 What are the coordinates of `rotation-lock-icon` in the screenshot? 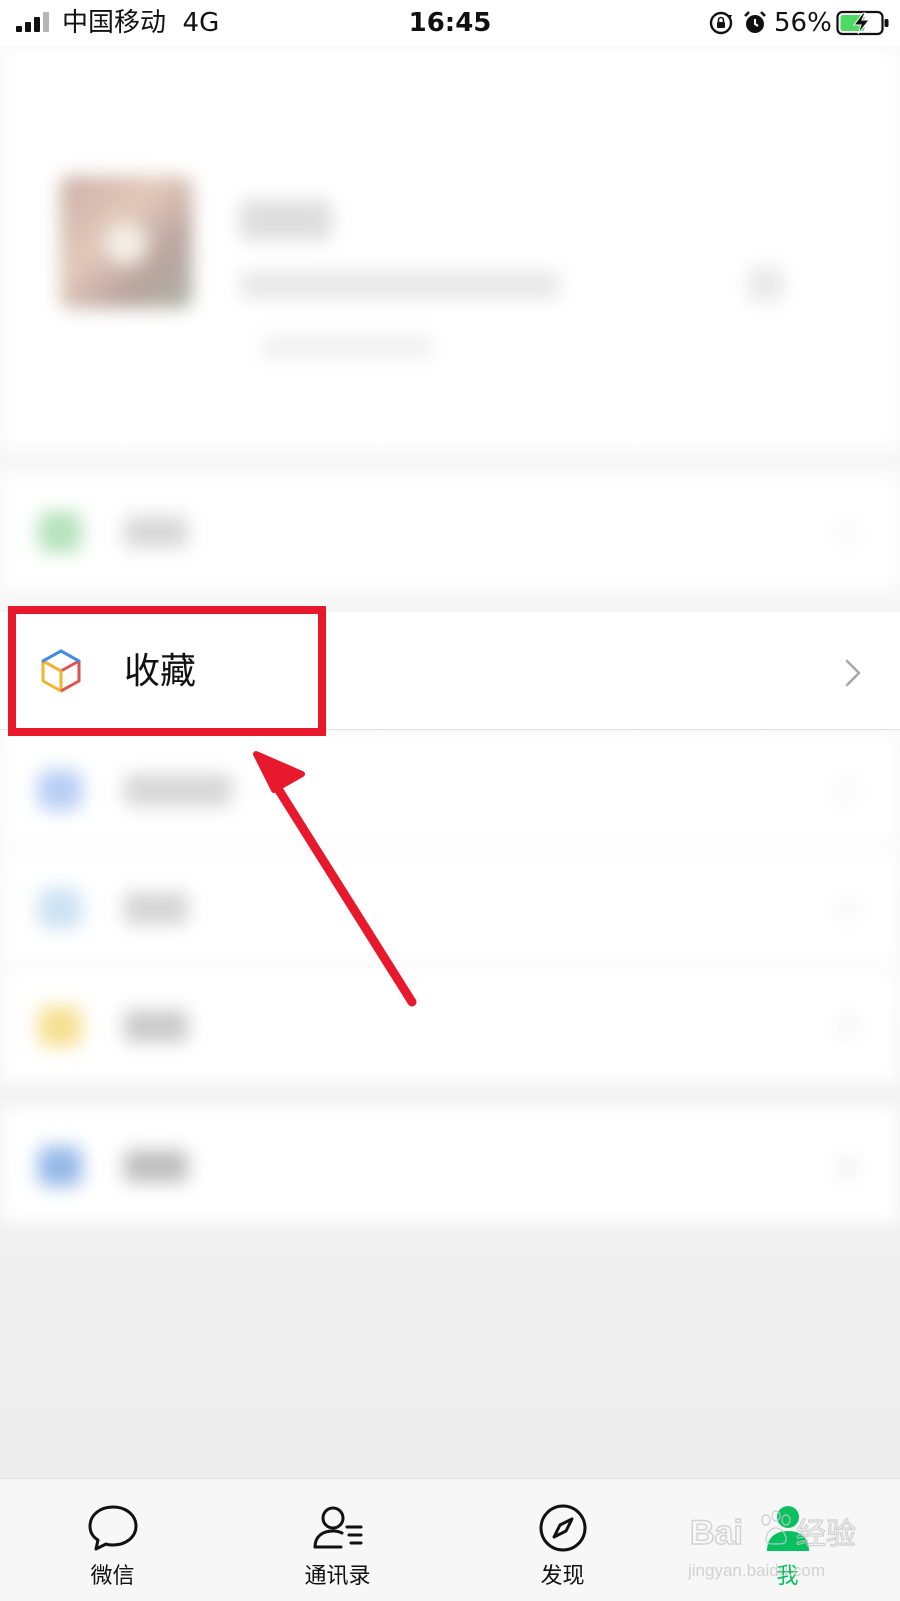 It's located at (721, 23).